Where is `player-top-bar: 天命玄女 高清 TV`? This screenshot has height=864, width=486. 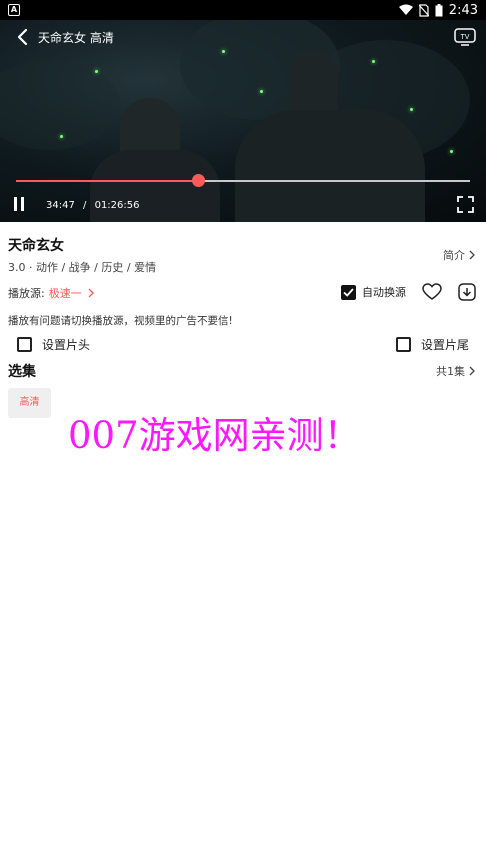 player-top-bar: 天命玄女 高清 TV is located at coordinates (243, 38).